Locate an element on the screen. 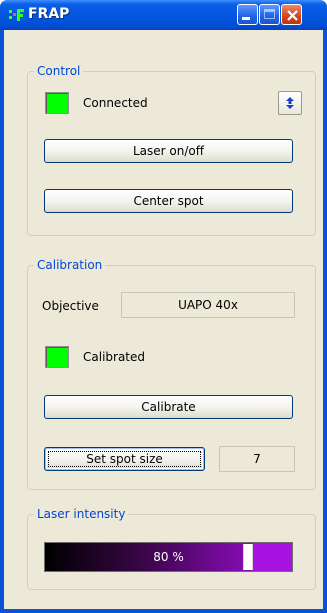 This screenshot has width=327, height=613. laser-intensity-slider: 80 % is located at coordinates (168, 557).